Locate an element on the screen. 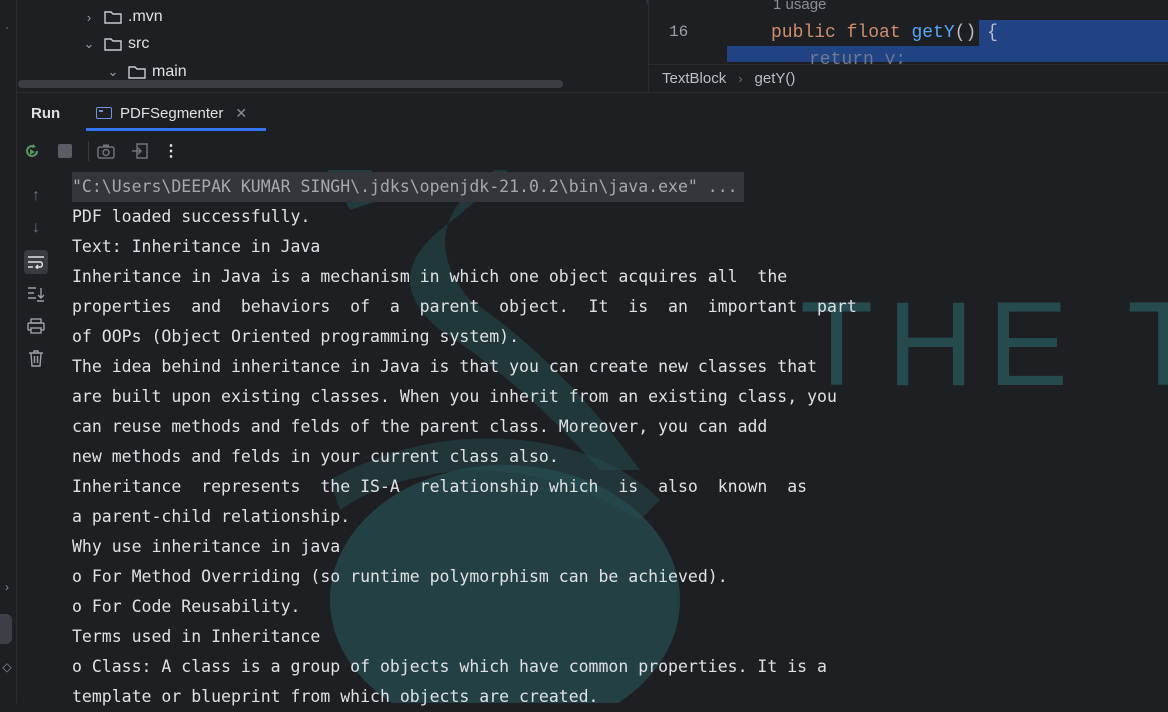  strip-active-indicator is located at coordinates (6, 629).